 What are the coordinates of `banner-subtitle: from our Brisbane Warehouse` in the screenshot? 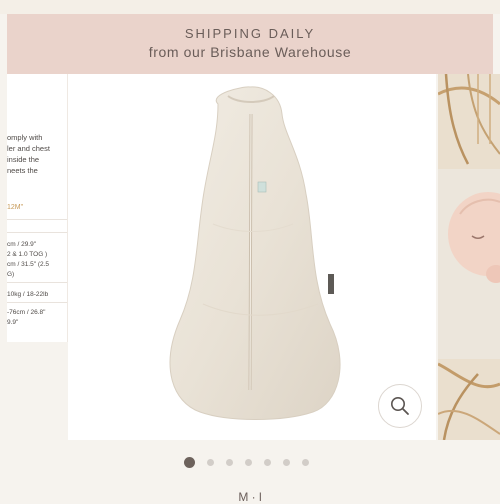 It's located at (250, 52).